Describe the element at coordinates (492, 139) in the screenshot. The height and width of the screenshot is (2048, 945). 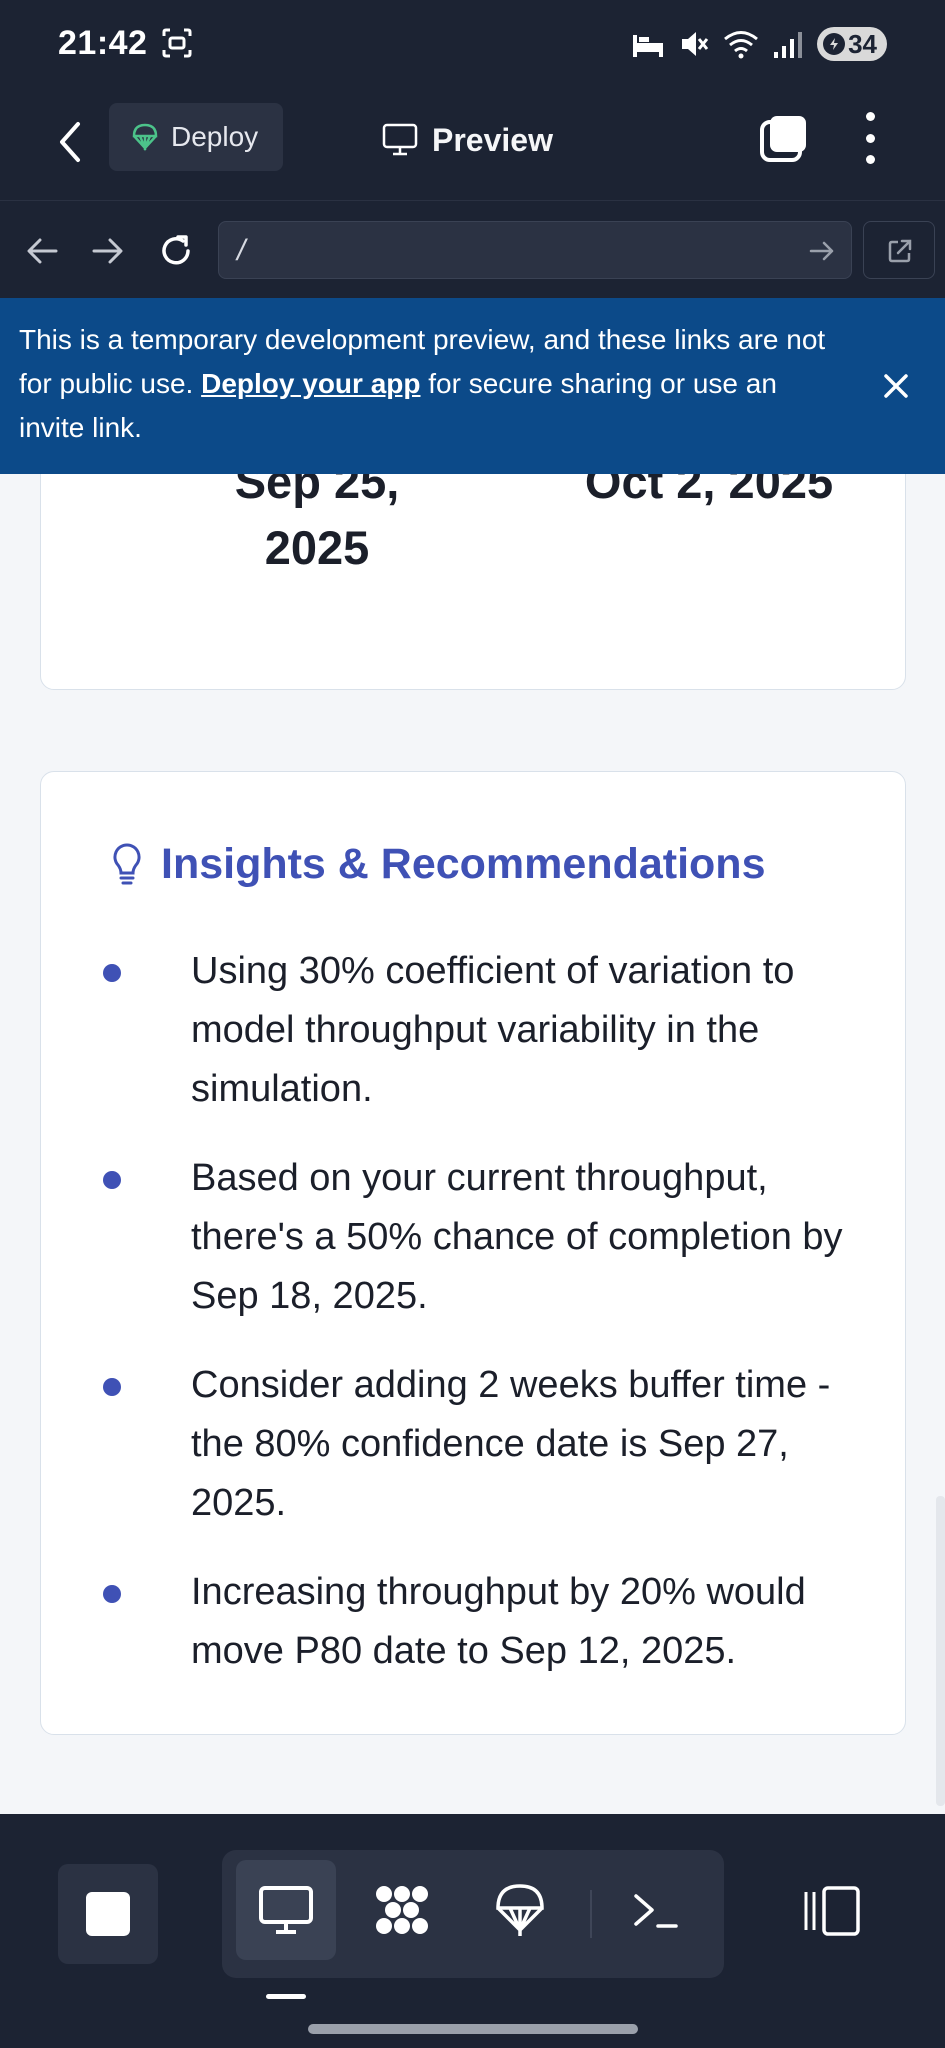
I see `preview-label: Preview` at that location.